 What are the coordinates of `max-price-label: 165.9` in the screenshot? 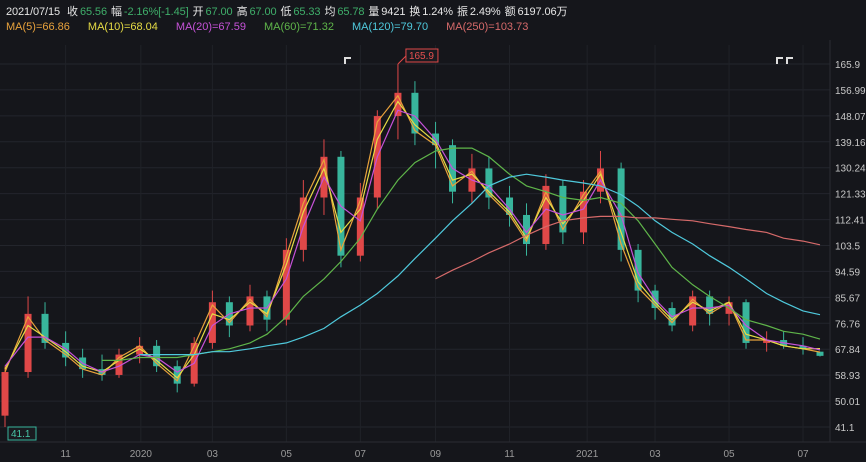 It's located at (421, 56).